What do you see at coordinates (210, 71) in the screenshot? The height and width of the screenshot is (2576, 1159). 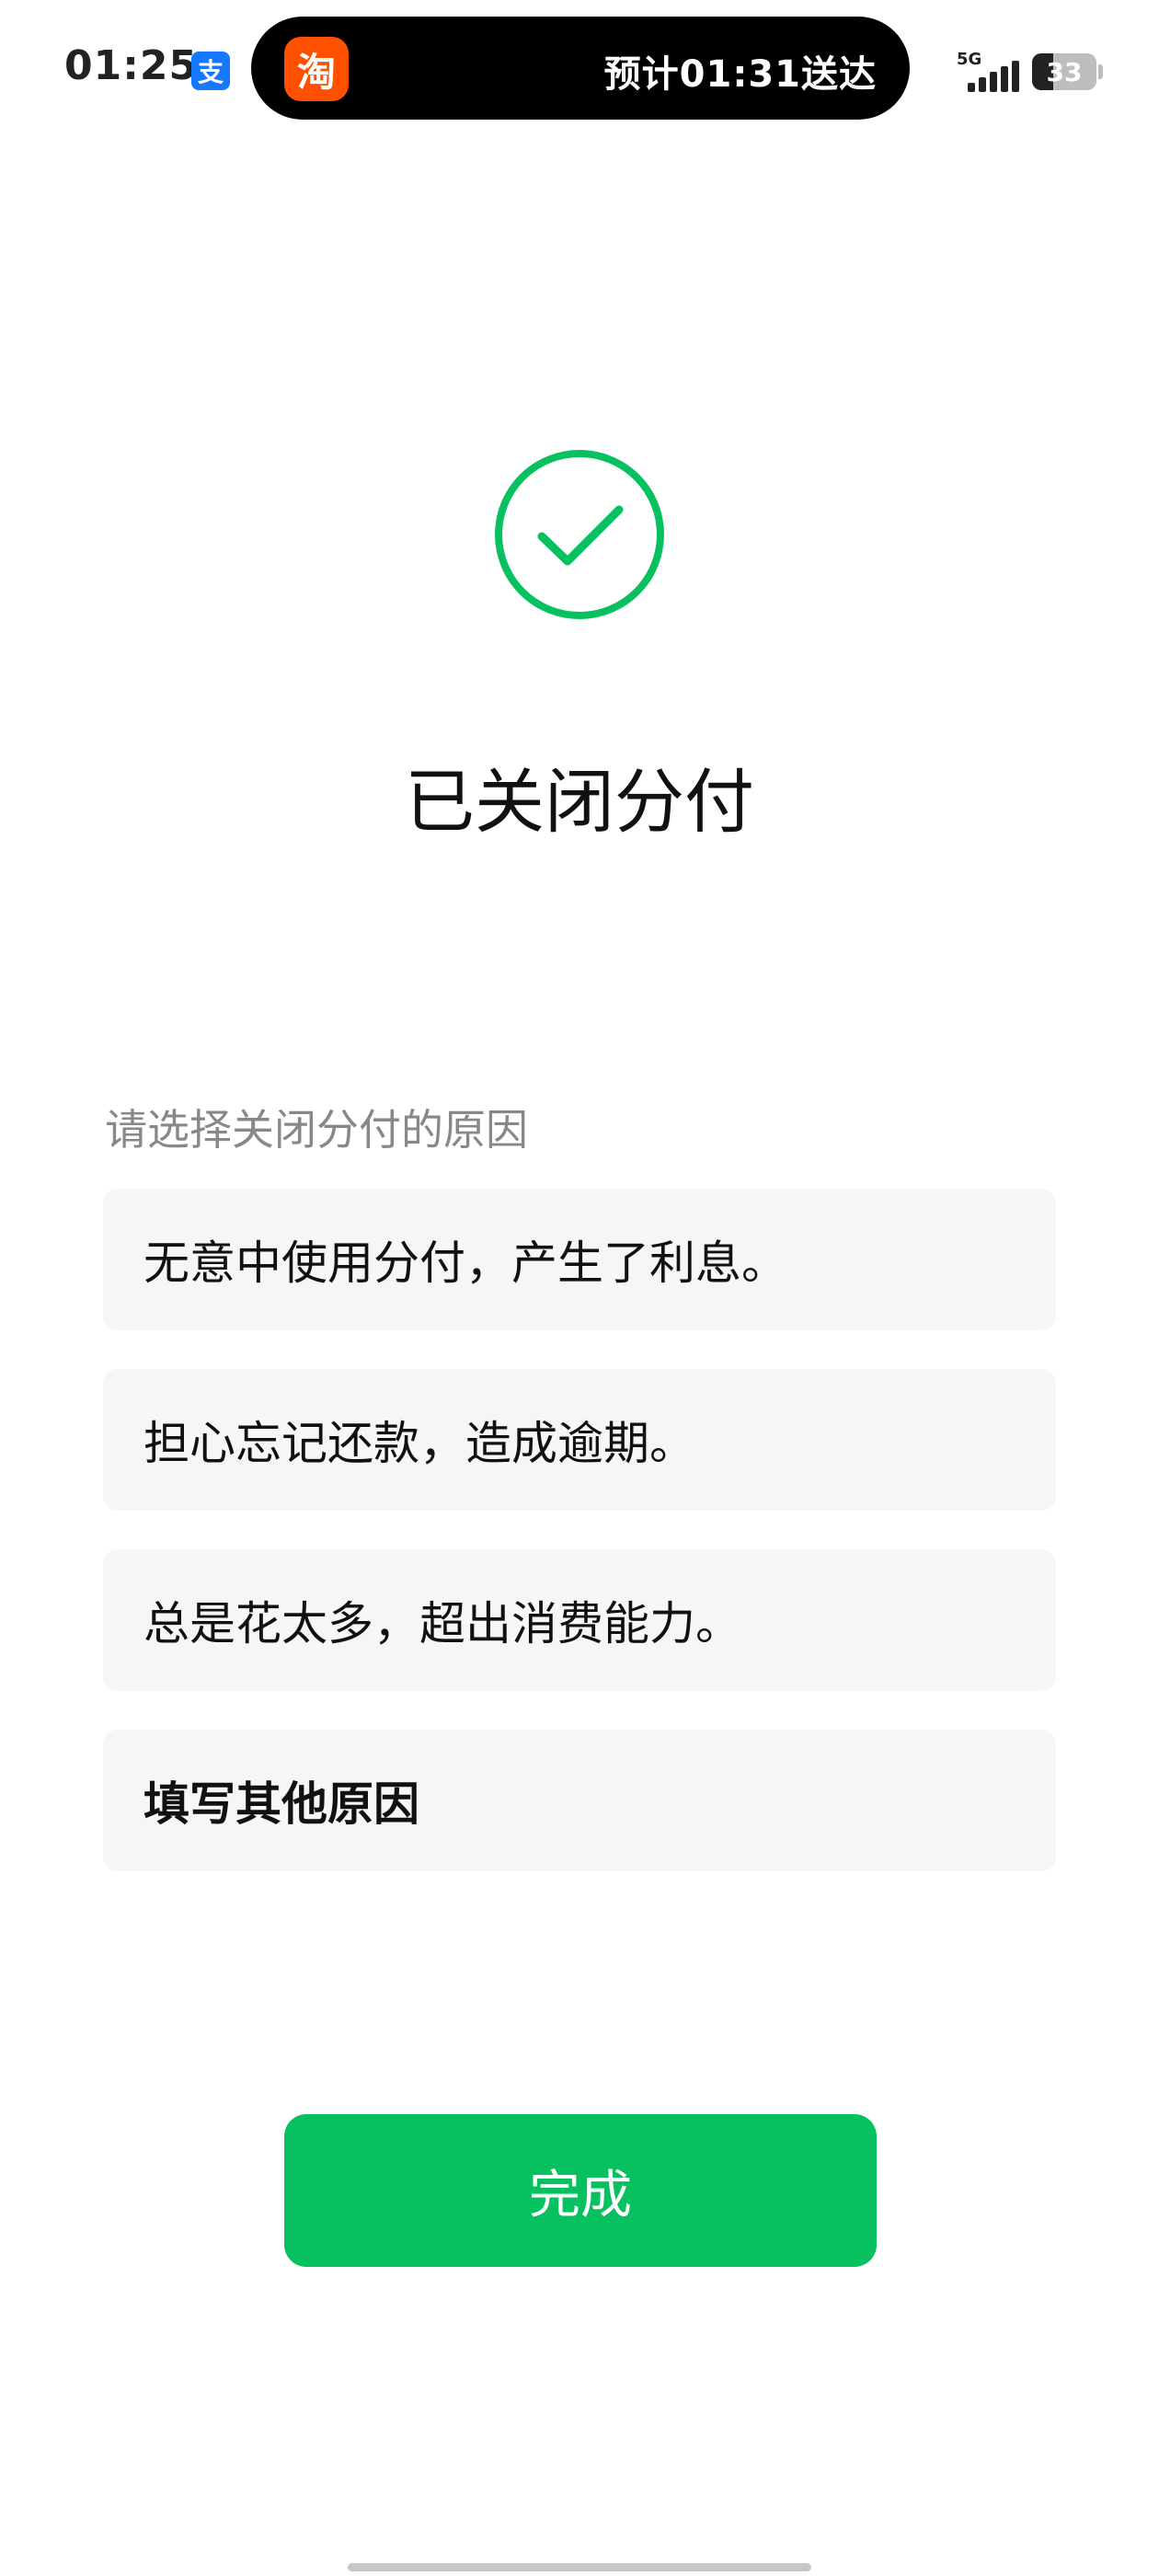 I see `alipay-icon: 支` at bounding box center [210, 71].